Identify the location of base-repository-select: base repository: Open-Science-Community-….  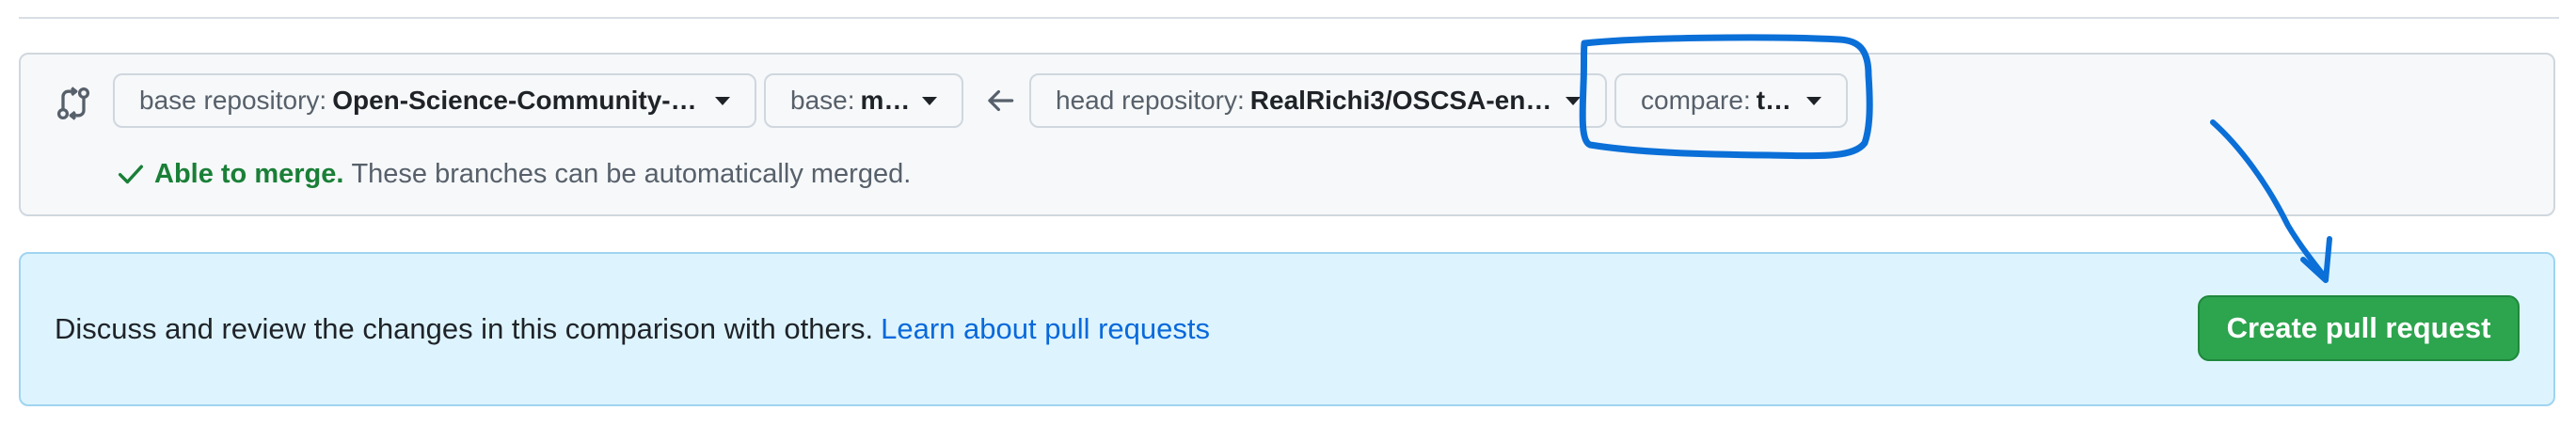
(434, 100).